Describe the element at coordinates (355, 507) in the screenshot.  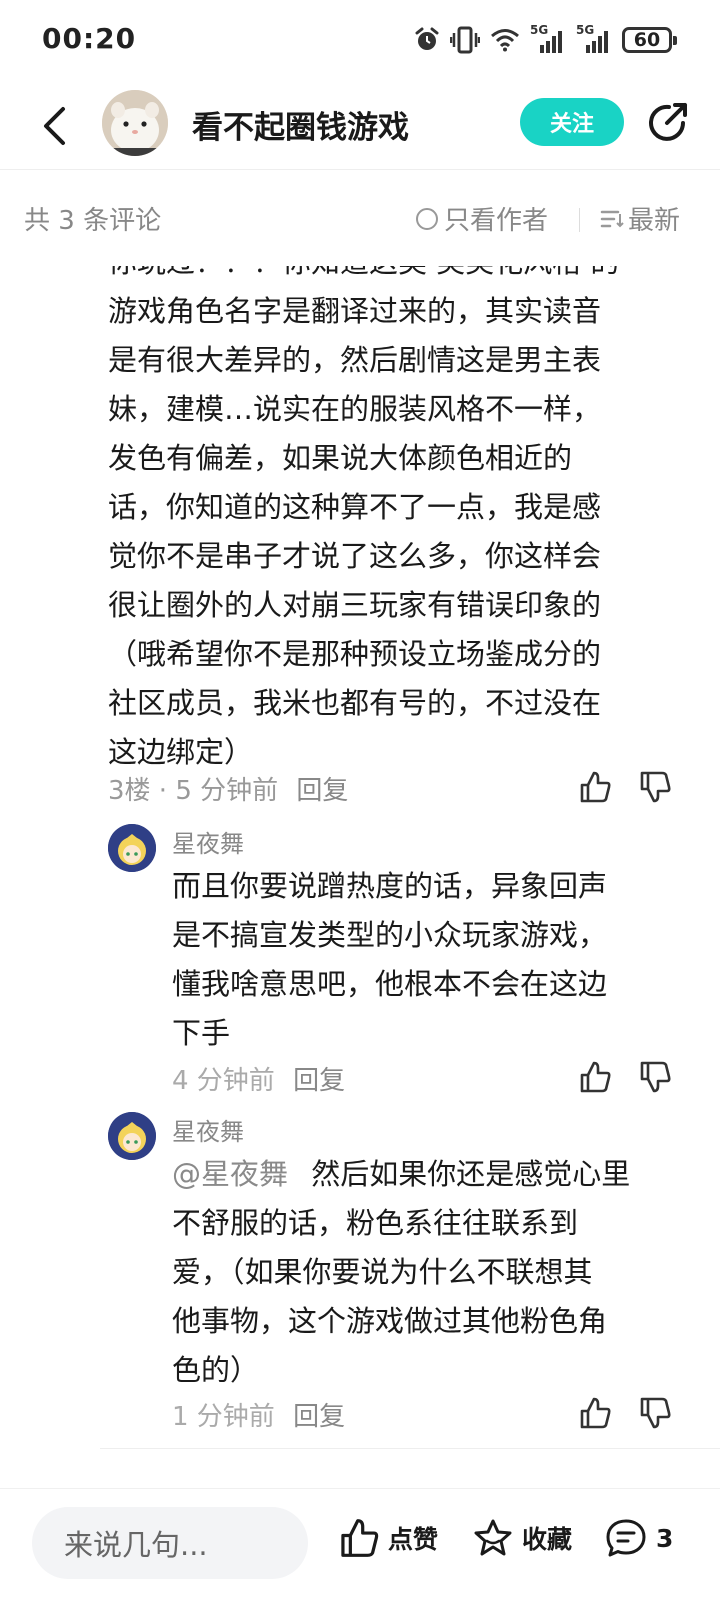
I see `text-line: 话，你知道的这种算不了一点，我是感` at that location.